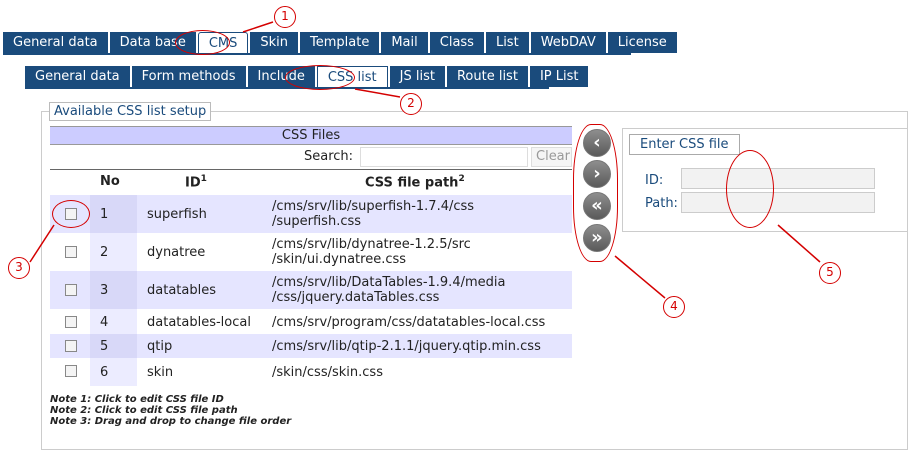 Image resolution: width=918 pixels, height=458 pixels. I want to click on callout-2: 2, so click(411, 104).